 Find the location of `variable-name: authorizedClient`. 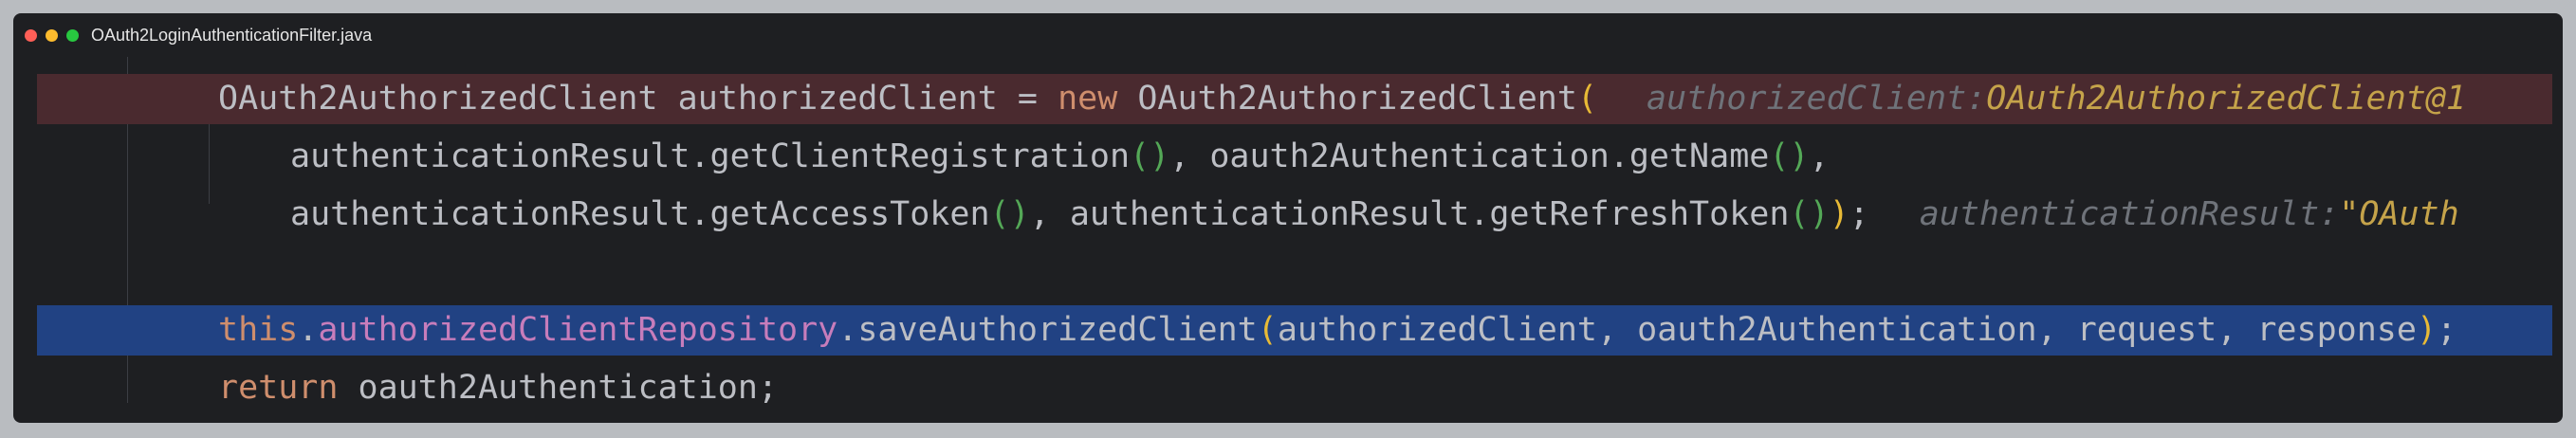

variable-name: authorizedClient is located at coordinates (837, 99).